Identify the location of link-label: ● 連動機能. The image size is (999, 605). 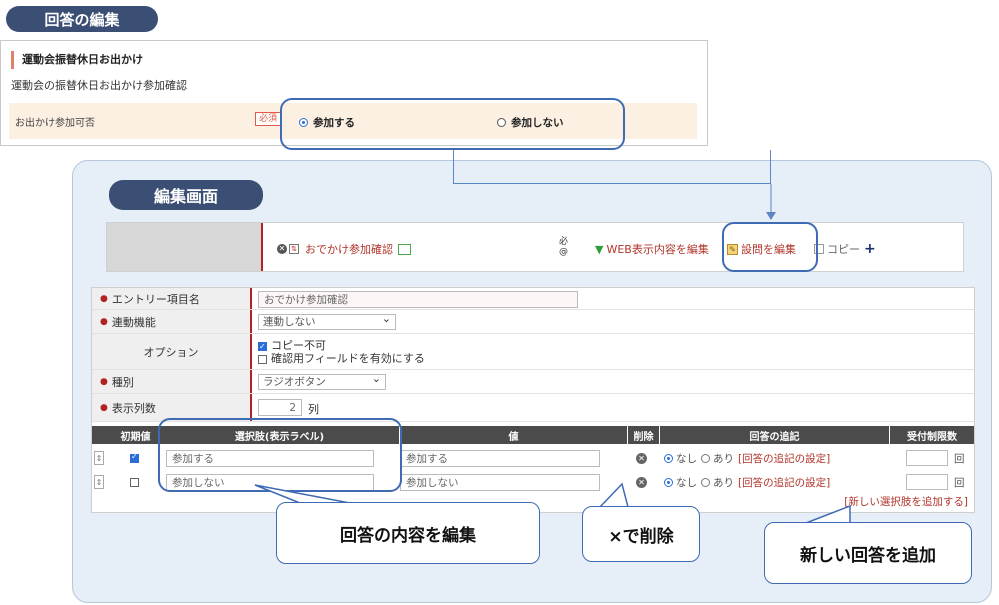
(172, 321).